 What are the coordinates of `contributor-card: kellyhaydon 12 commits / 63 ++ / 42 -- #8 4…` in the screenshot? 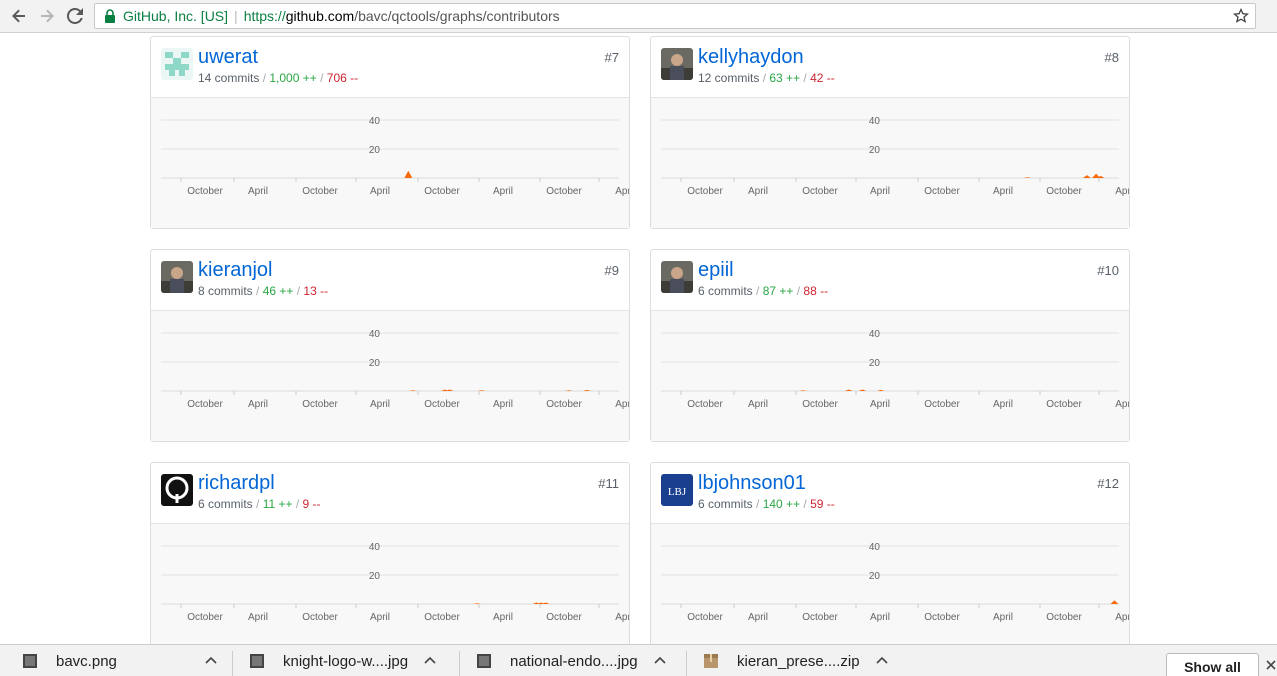 It's located at (890, 132).